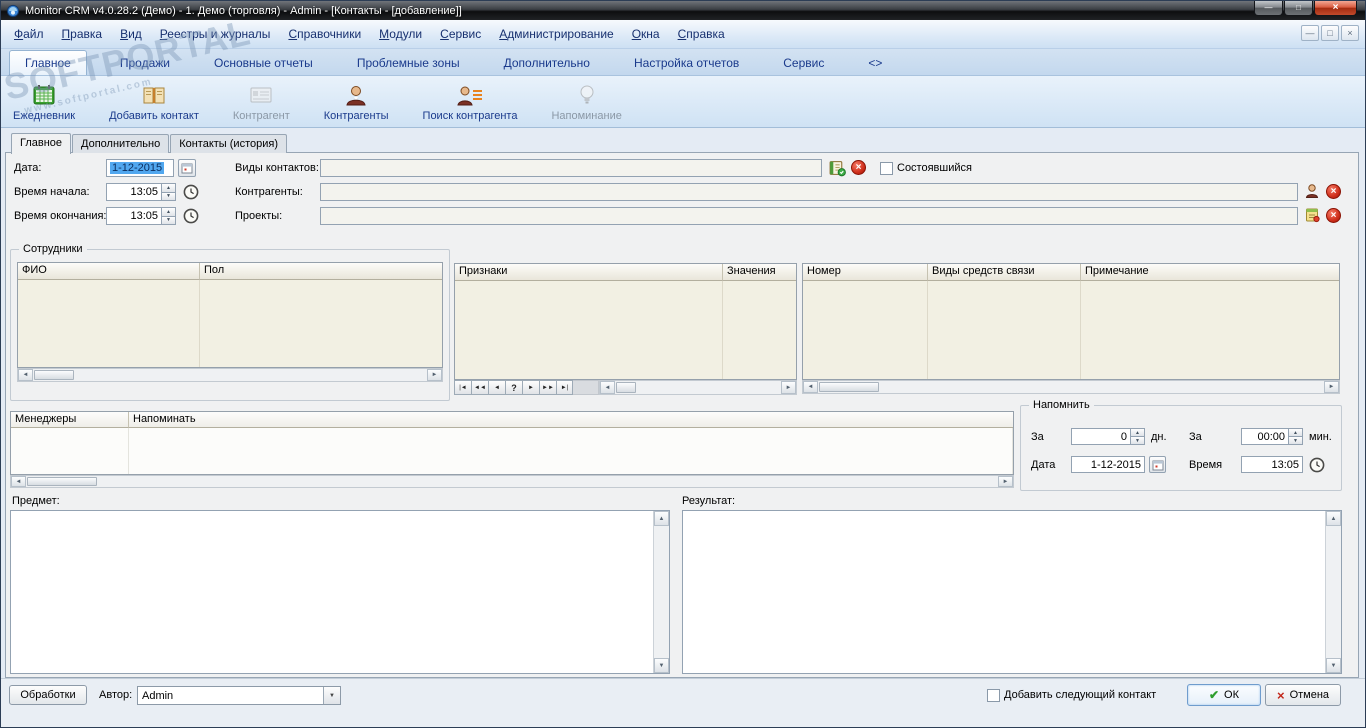 The width and height of the screenshot is (1366, 728). Describe the element at coordinates (858, 167) in the screenshot. I see `contact-types-clear-icon: ×` at that location.